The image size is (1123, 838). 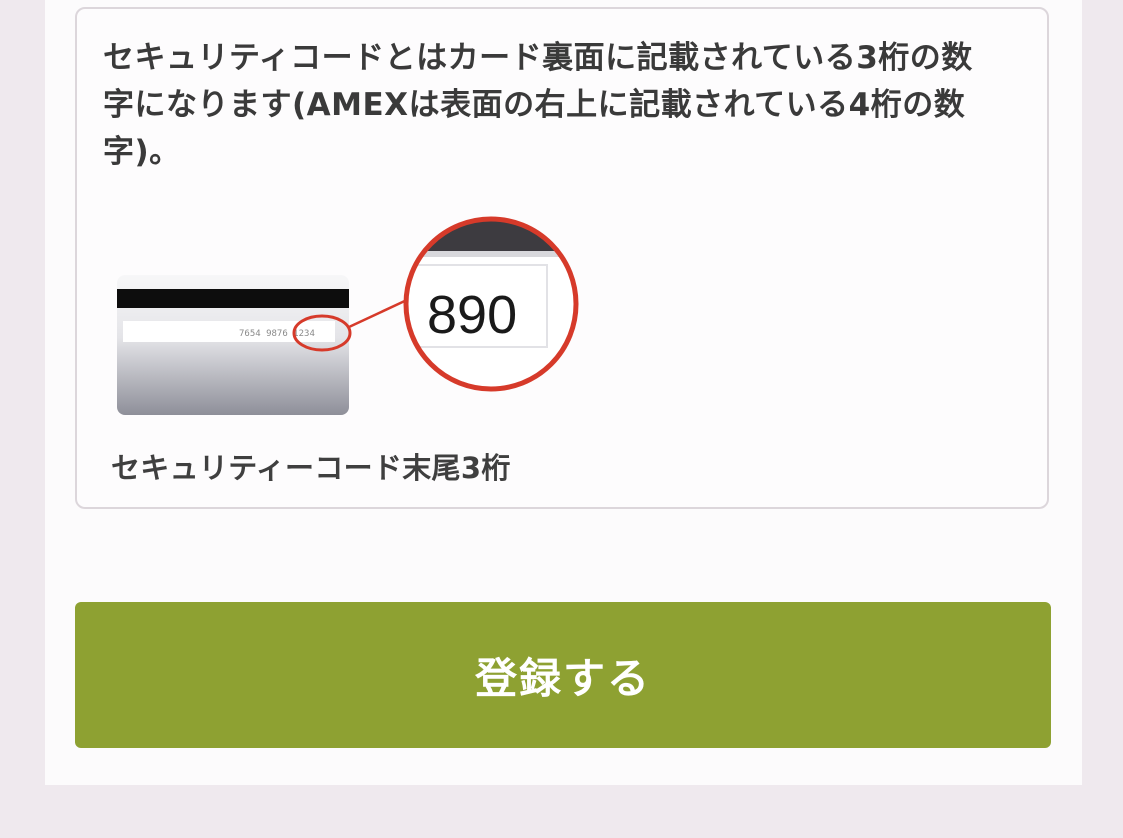 I want to click on security-code-caption: セキュリティーコード末尾3桁, so click(x=311, y=468).